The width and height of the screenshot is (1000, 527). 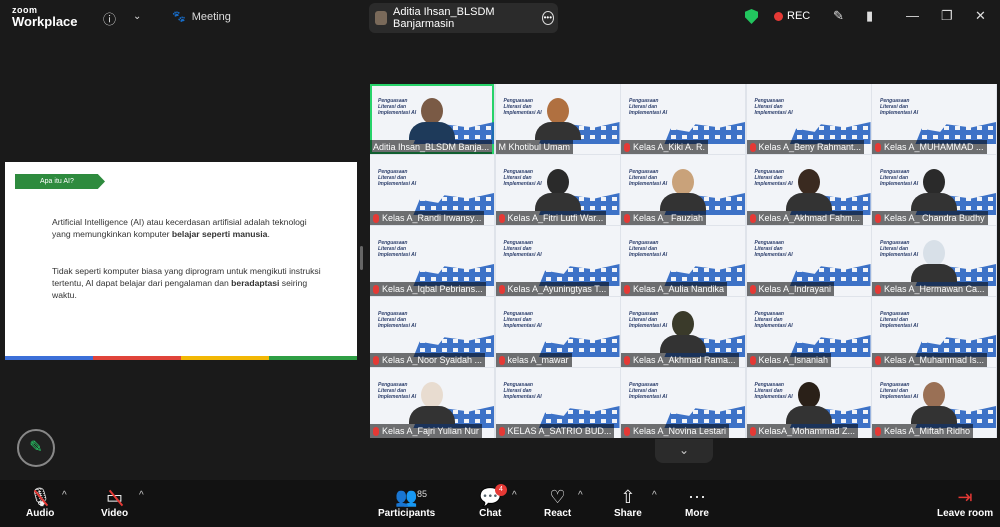 I want to click on scroll-down-button: ⌄, so click(x=684, y=451).